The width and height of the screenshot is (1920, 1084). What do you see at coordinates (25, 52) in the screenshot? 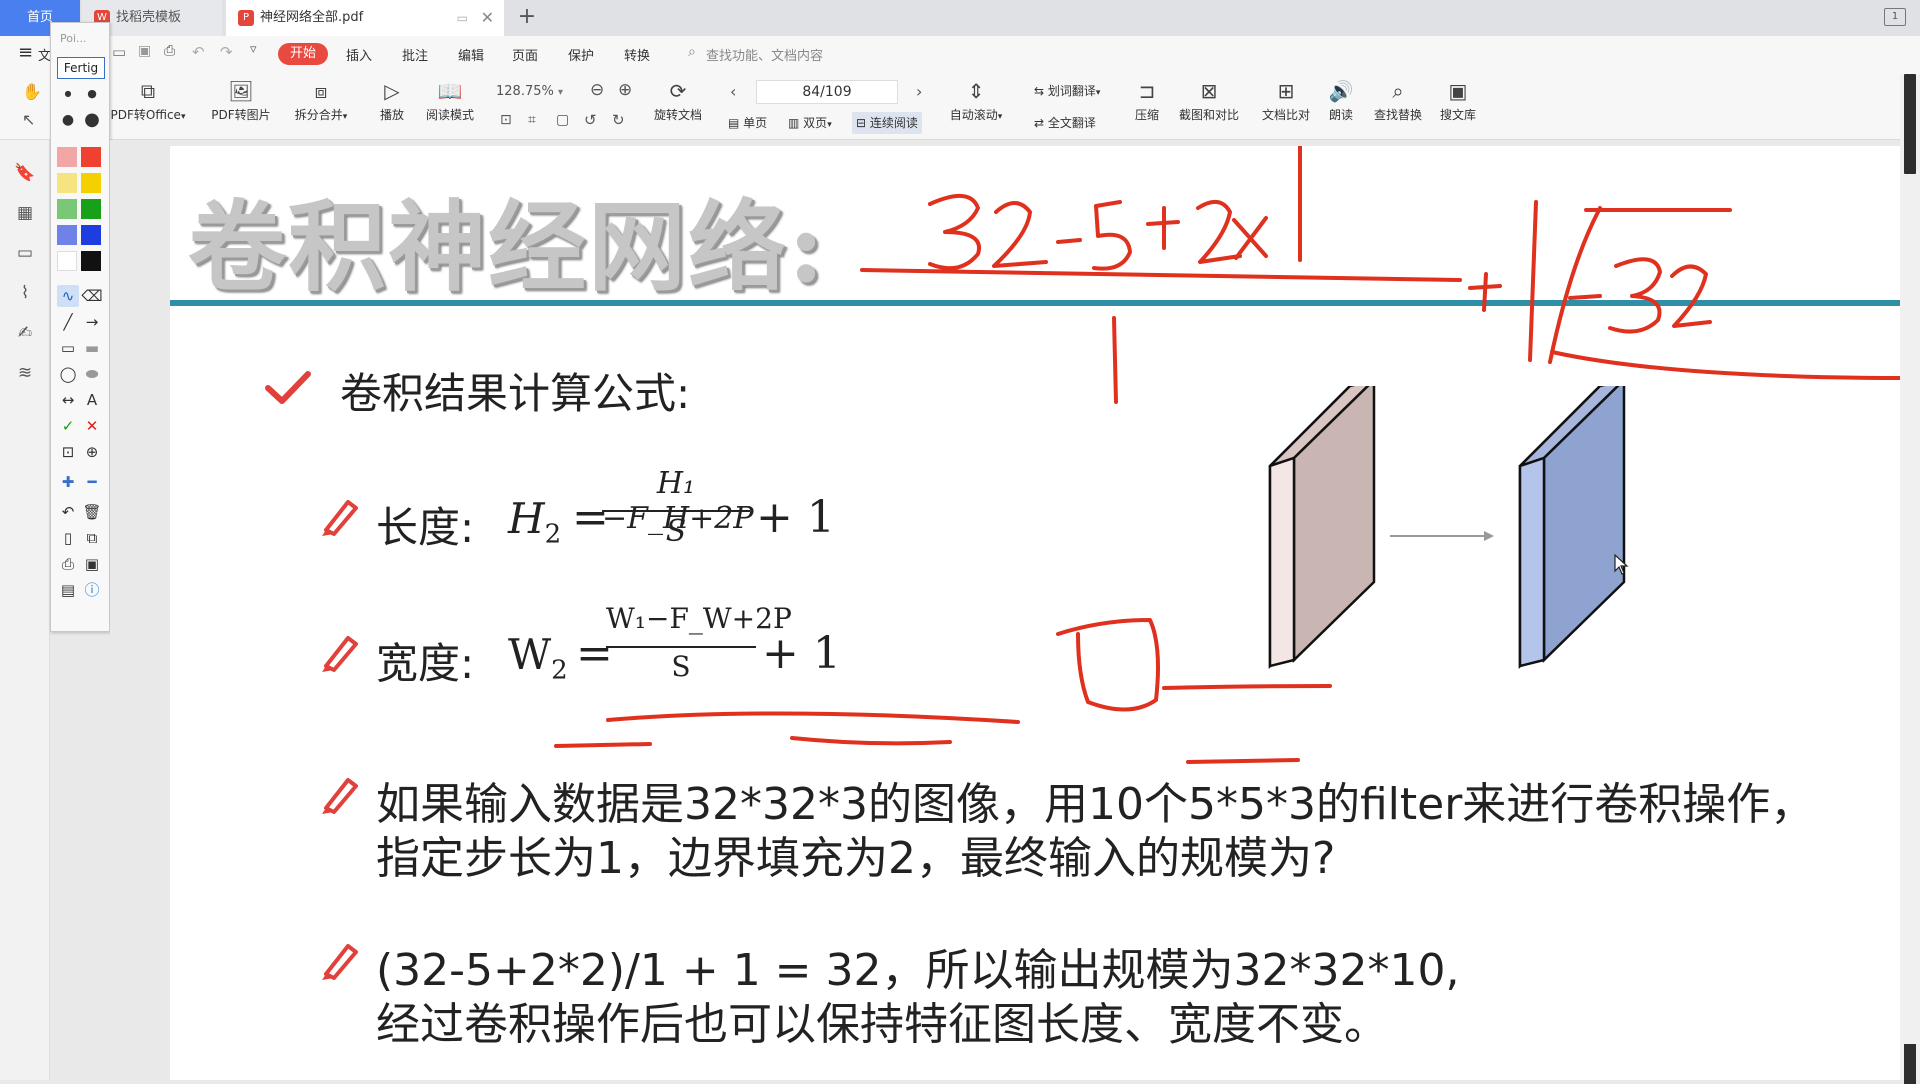
I see `hamburger-icon: ≡` at bounding box center [25, 52].